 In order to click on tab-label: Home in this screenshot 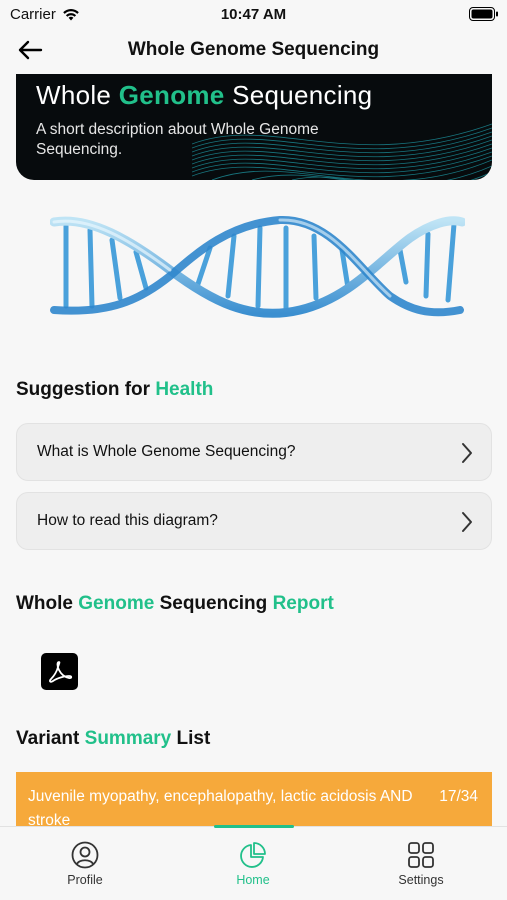, I will do `click(253, 880)`.